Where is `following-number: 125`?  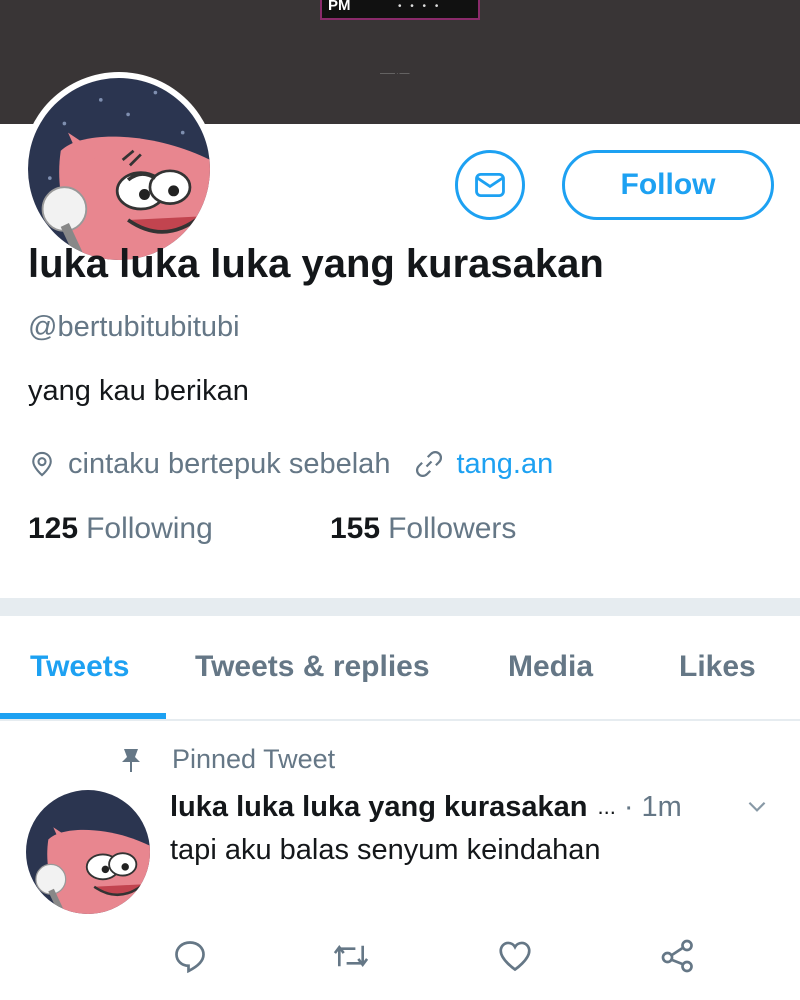
following-number: 125 is located at coordinates (53, 528).